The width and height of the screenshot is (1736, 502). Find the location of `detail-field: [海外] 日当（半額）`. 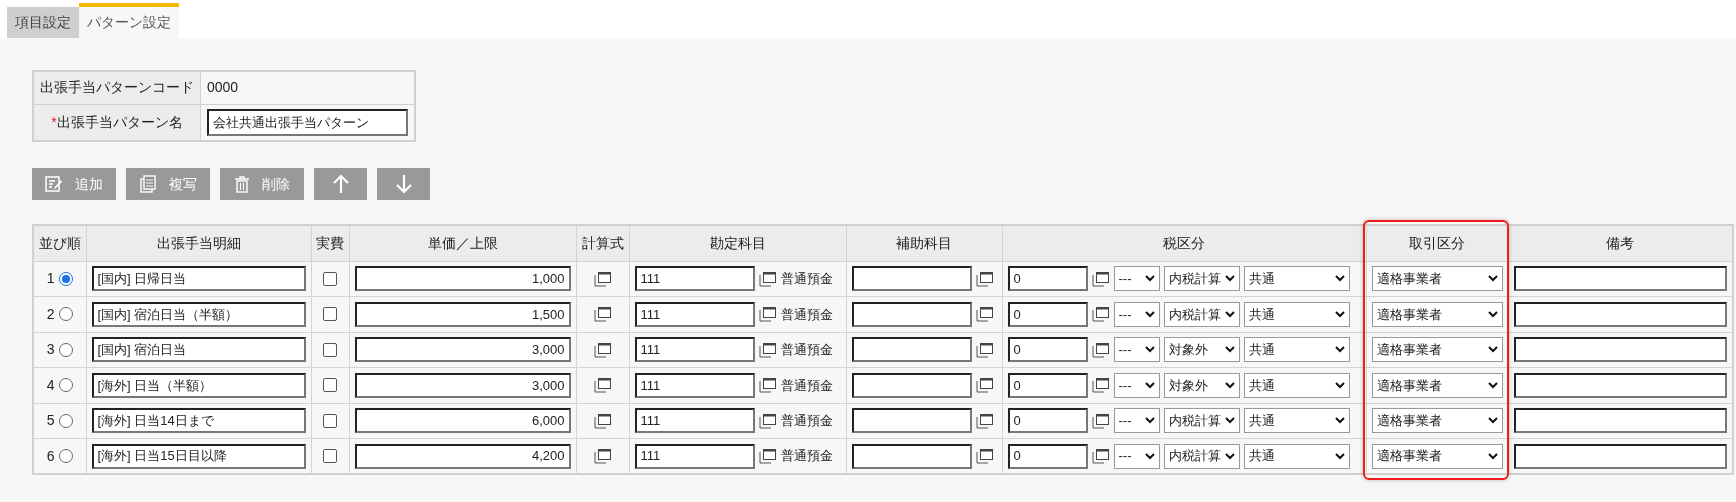

detail-field: [海外] 日当（半額） is located at coordinates (198, 385).